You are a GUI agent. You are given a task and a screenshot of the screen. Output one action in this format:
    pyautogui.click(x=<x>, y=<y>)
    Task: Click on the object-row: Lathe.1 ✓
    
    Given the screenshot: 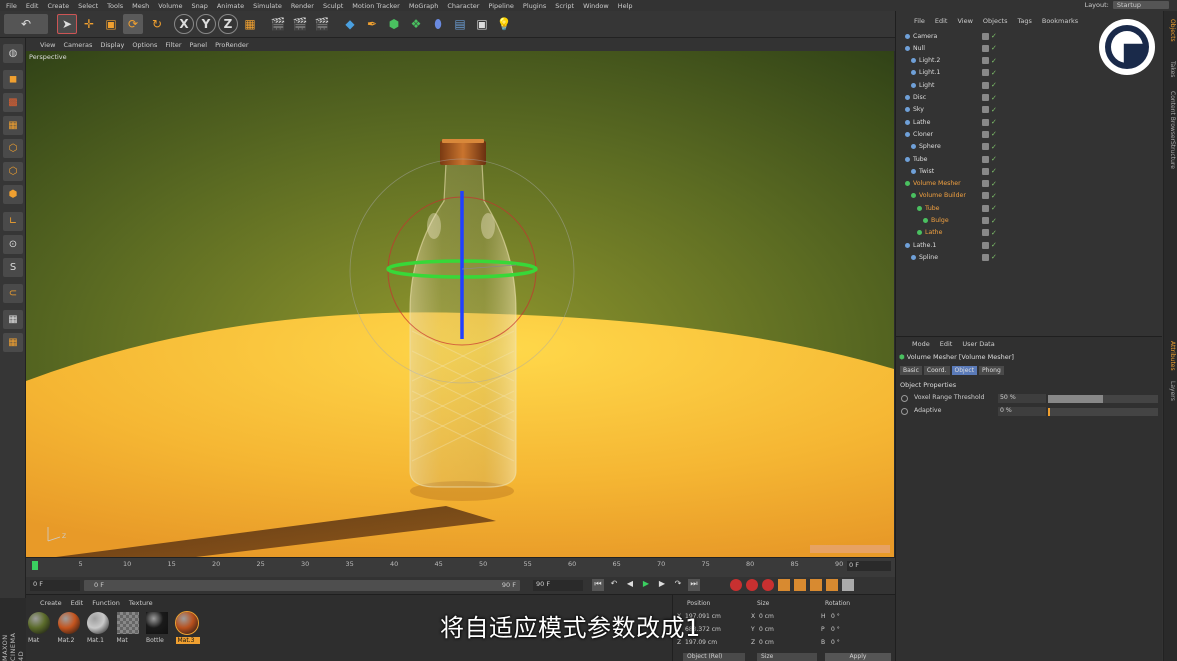 What is the action you would take?
    pyautogui.click(x=1030, y=245)
    